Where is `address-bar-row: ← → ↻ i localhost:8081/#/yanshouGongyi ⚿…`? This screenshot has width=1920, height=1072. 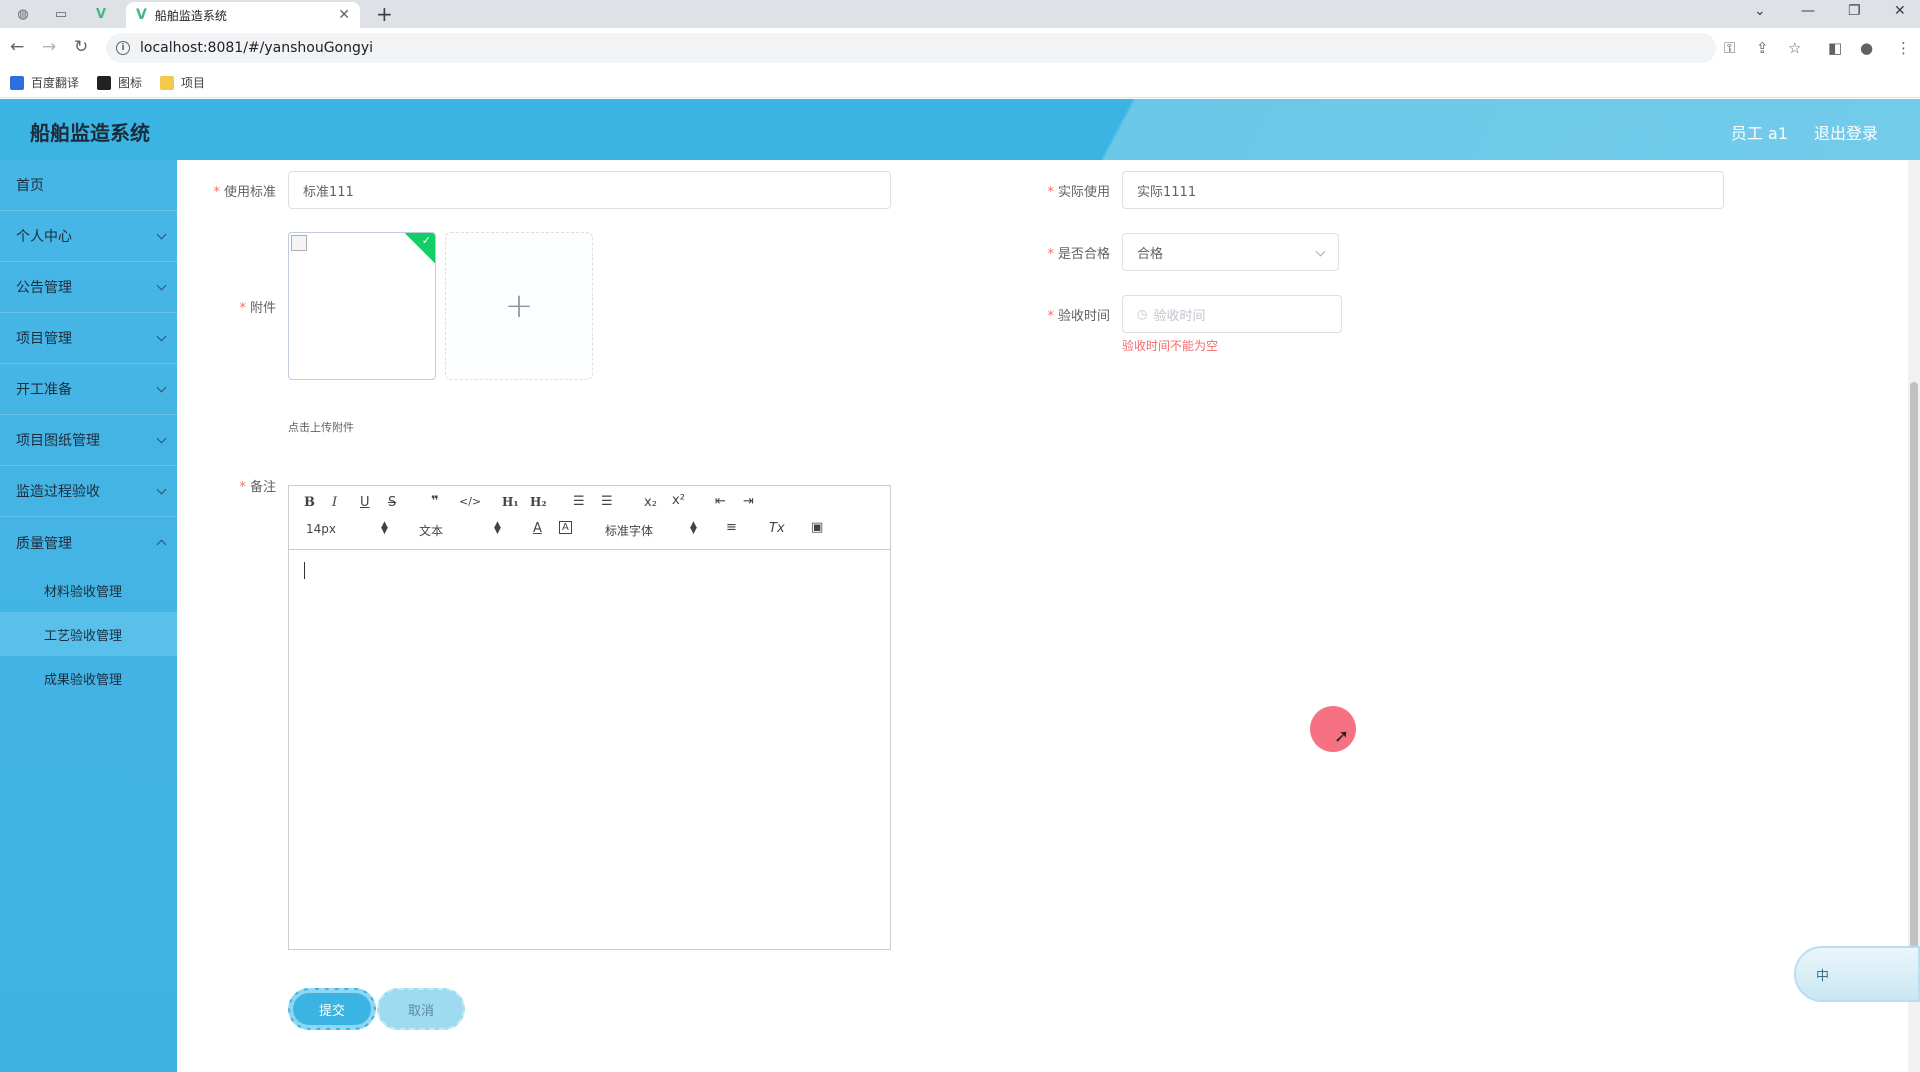 address-bar-row: ← → ↻ i localhost:8081/#/yanshouGongyi ⚿… is located at coordinates (960, 48).